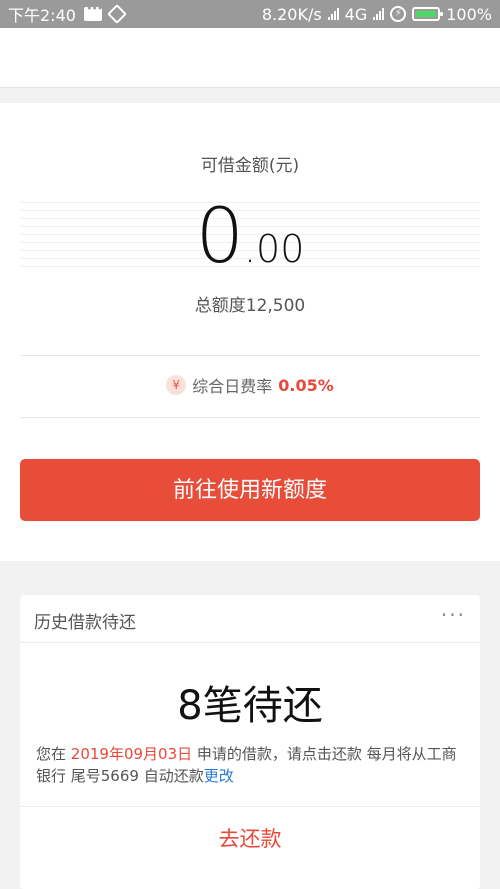 The width and height of the screenshot is (500, 889). What do you see at coordinates (85, 623) in the screenshot?
I see `history-title: 历史借款待还` at bounding box center [85, 623].